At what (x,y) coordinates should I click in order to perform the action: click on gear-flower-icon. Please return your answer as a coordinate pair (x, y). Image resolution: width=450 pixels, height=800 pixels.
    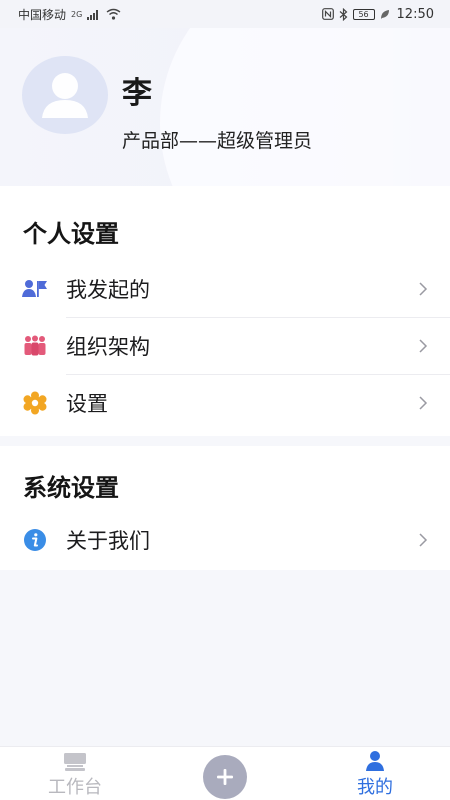
    Looking at the image, I should click on (35, 403).